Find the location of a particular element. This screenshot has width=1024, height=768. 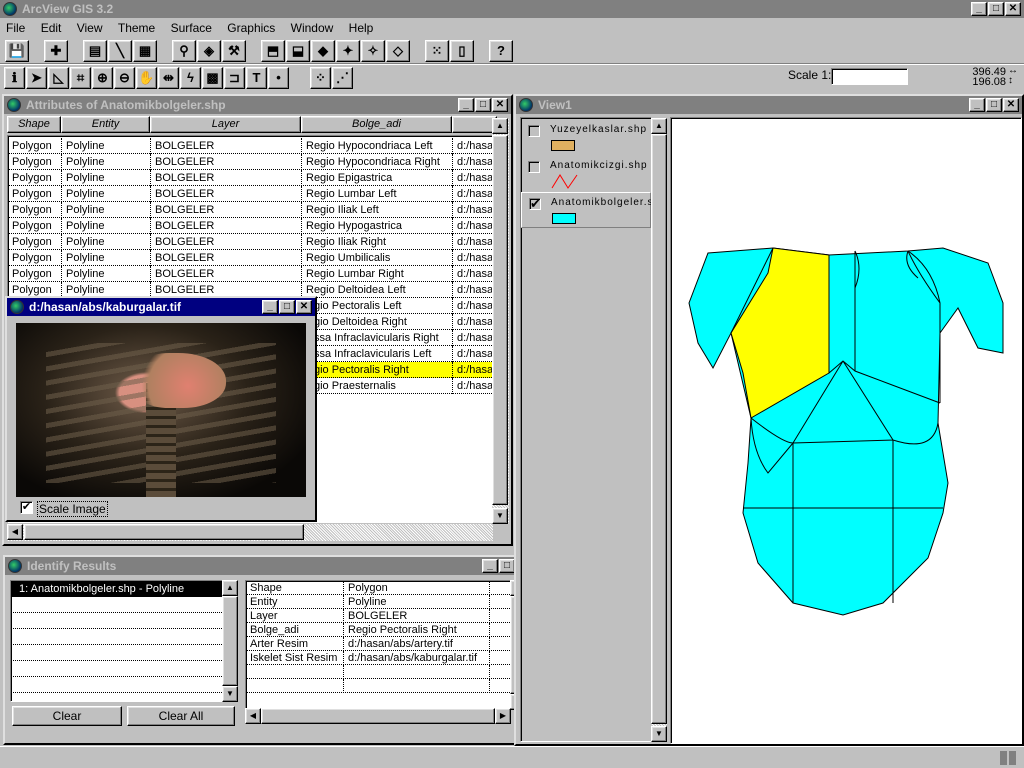

theme-entry: ✔ Anatomikbolgeler.s is located at coordinates (587, 210).